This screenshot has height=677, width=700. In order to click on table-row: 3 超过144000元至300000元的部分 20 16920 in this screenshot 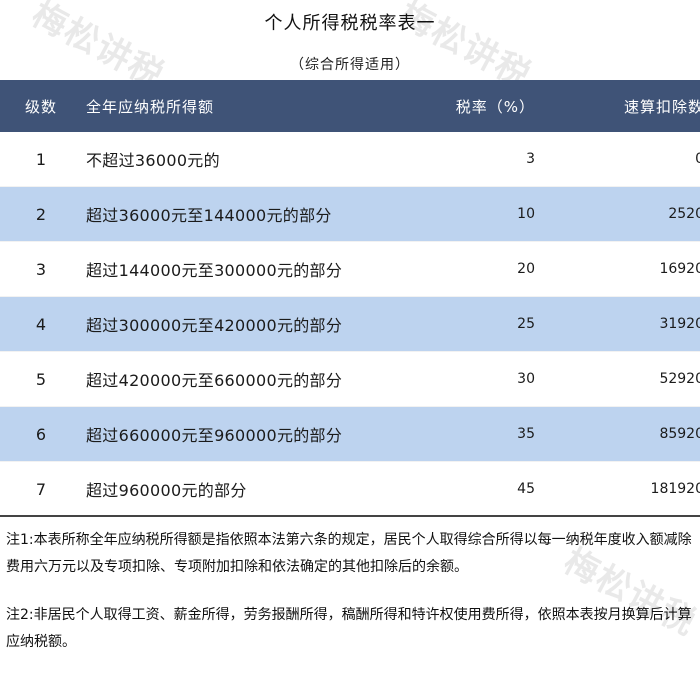, I will do `click(350, 269)`.